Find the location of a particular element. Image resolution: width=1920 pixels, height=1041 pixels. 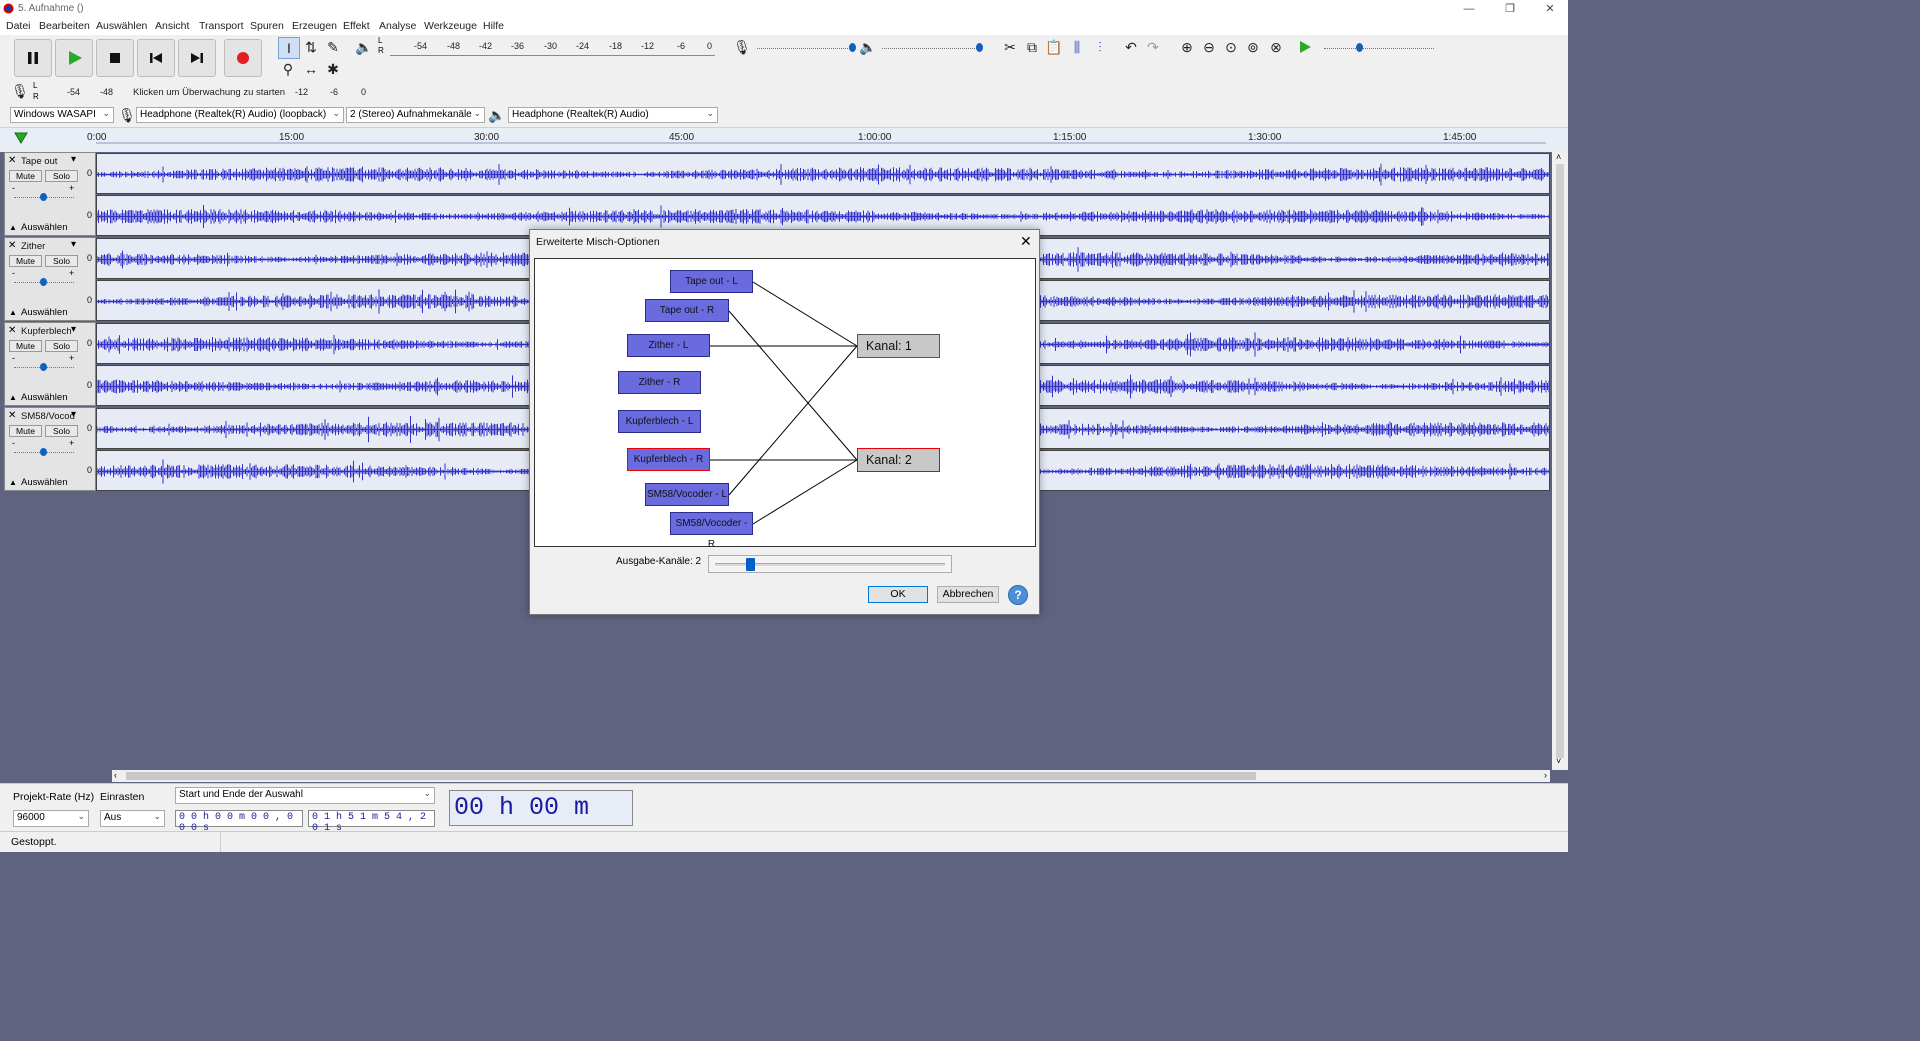

menu-analyse: Analyse is located at coordinates (397, 26).